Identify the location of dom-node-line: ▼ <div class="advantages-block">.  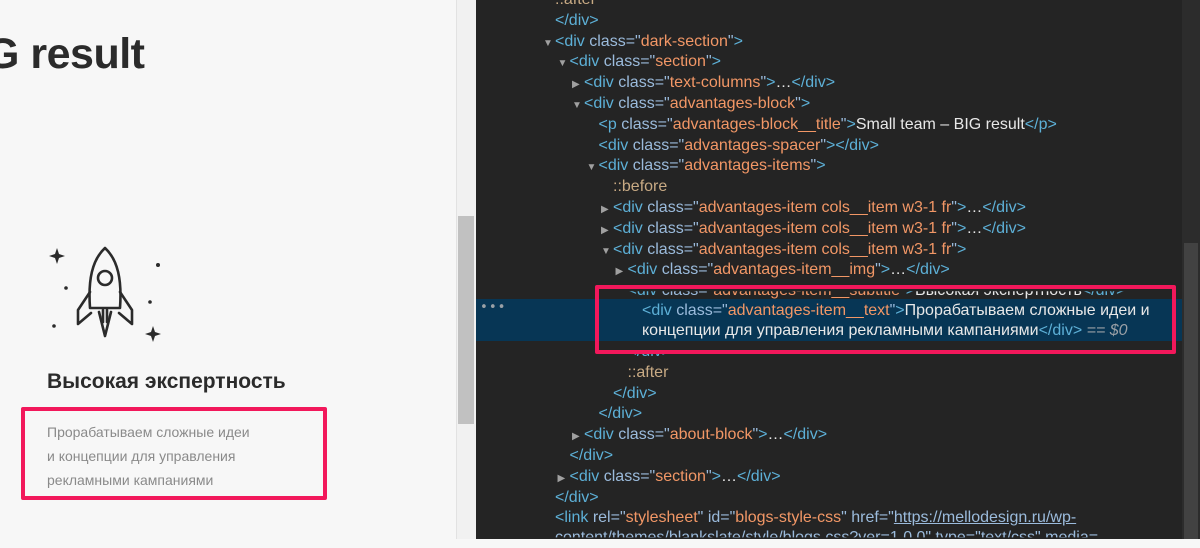
(691, 104).